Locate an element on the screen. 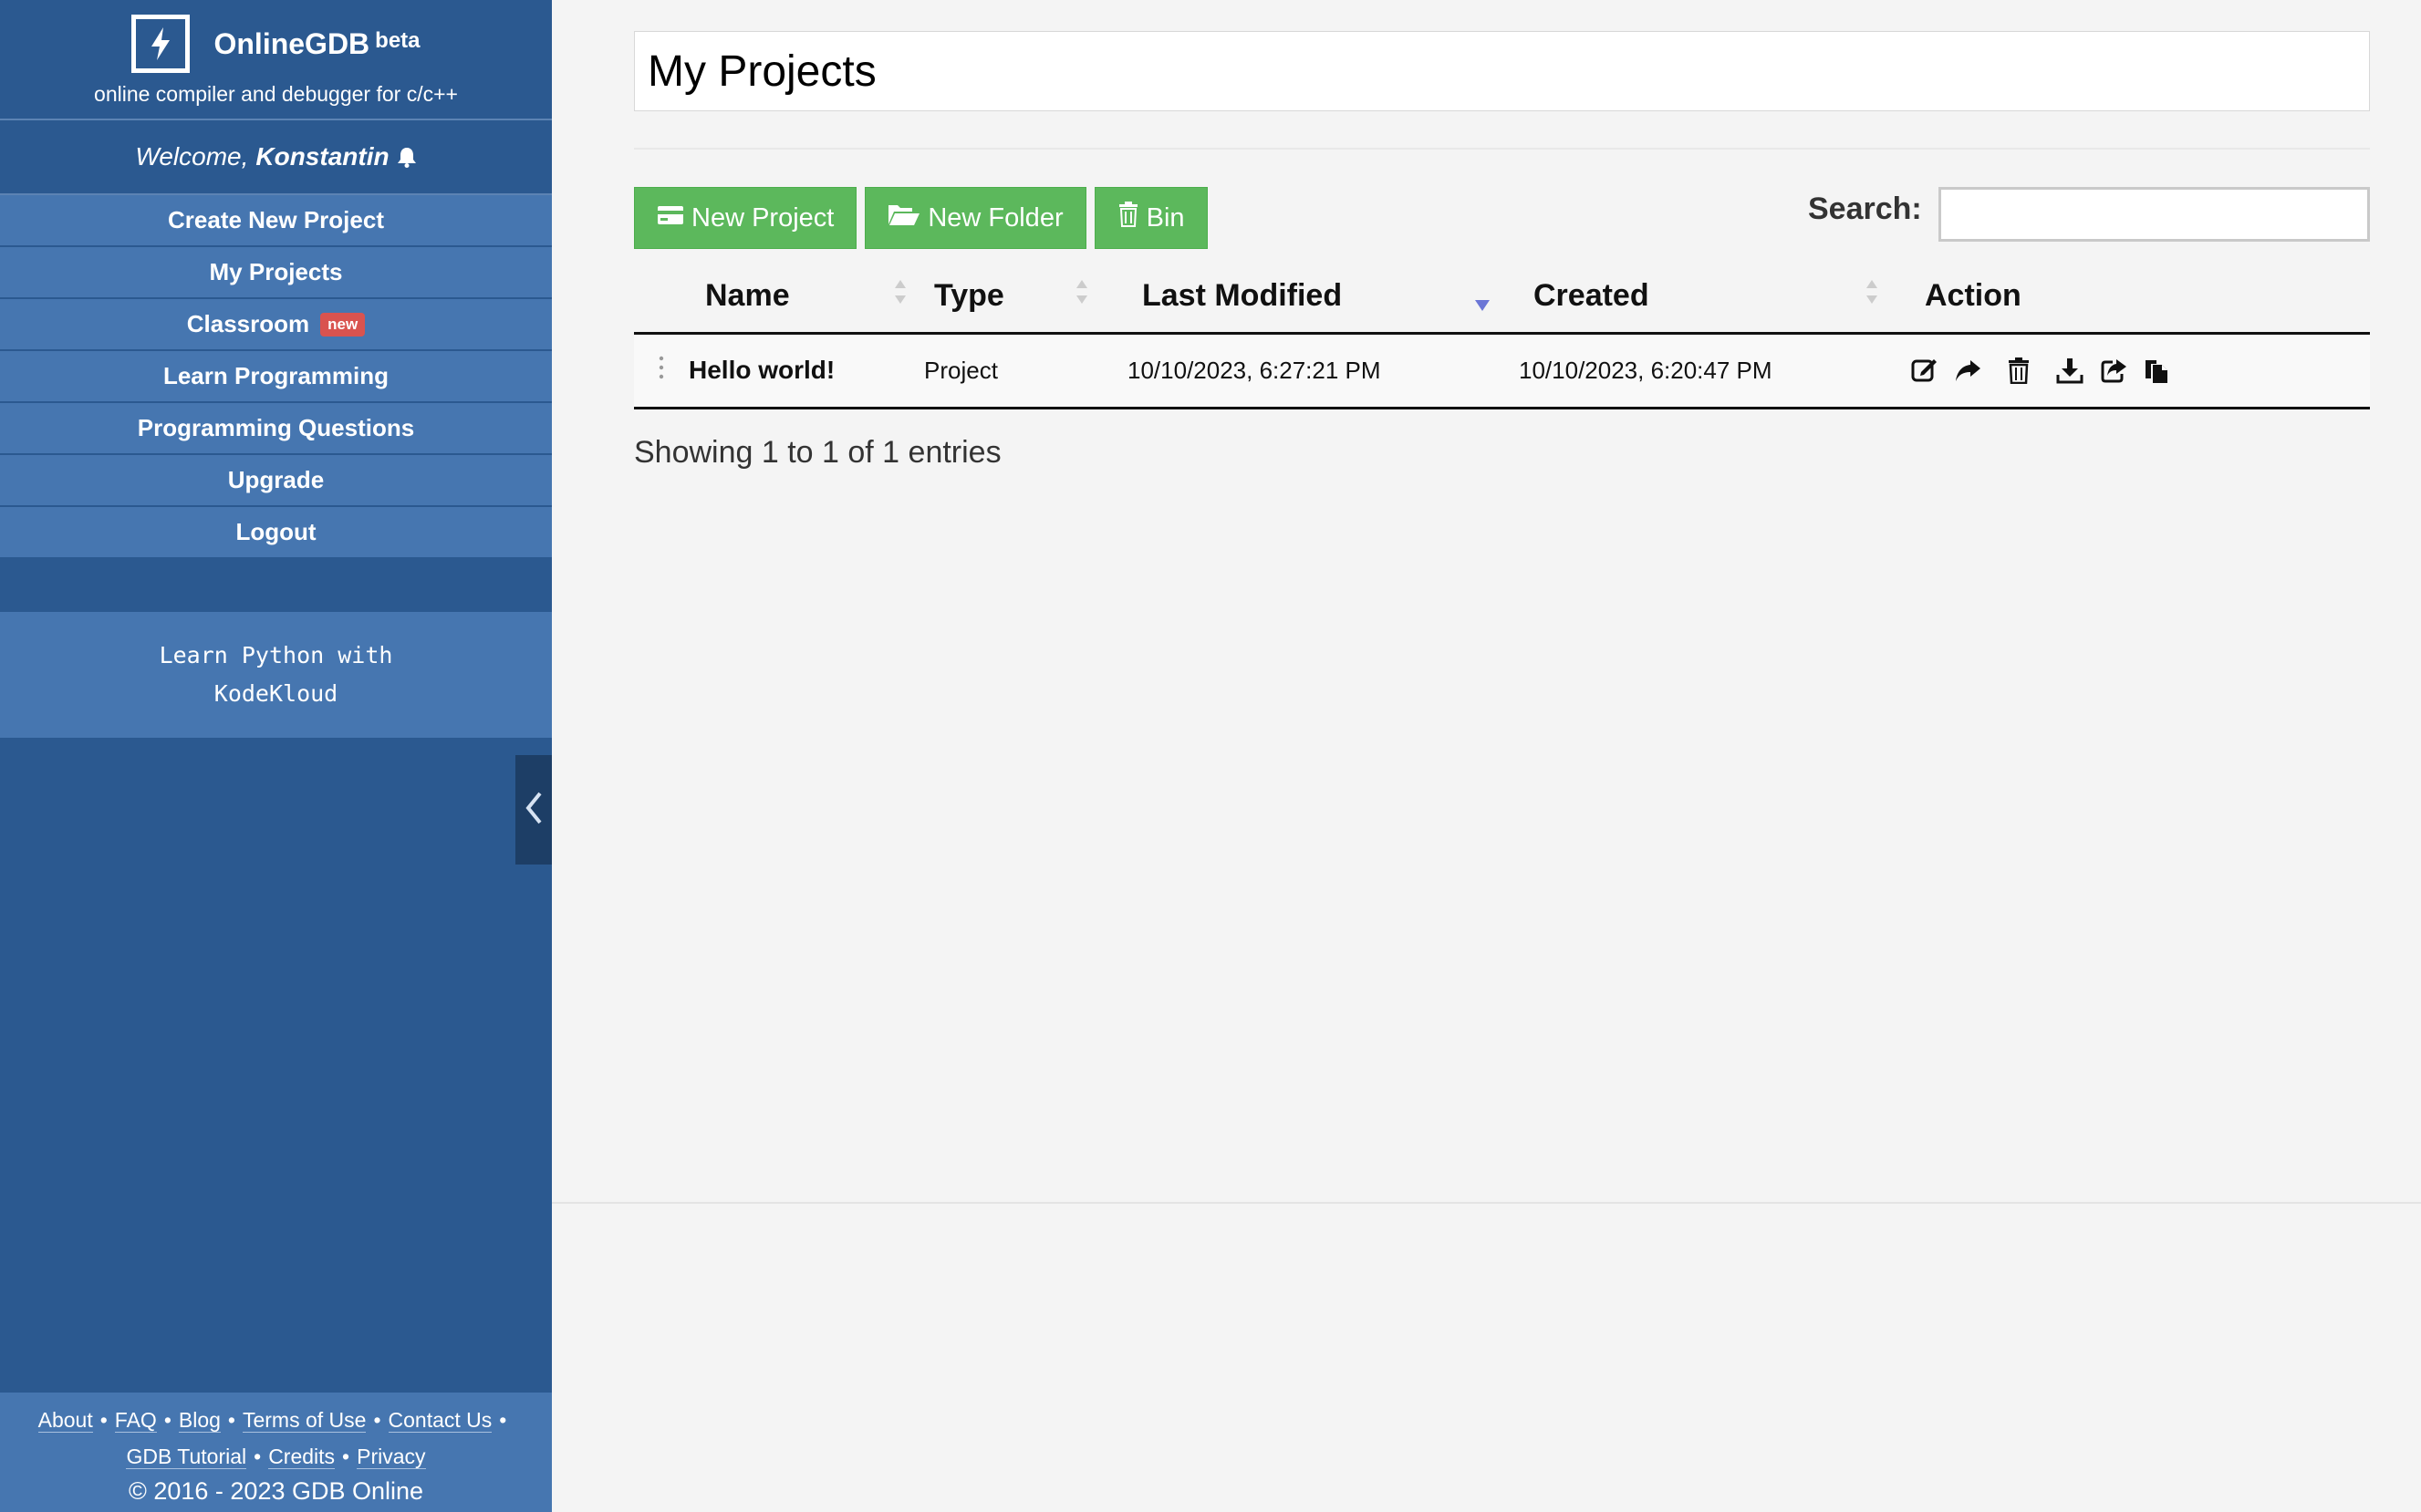 This screenshot has height=1512, width=2421. welcome-message: Welcome, Konstantin is located at coordinates (276, 157).